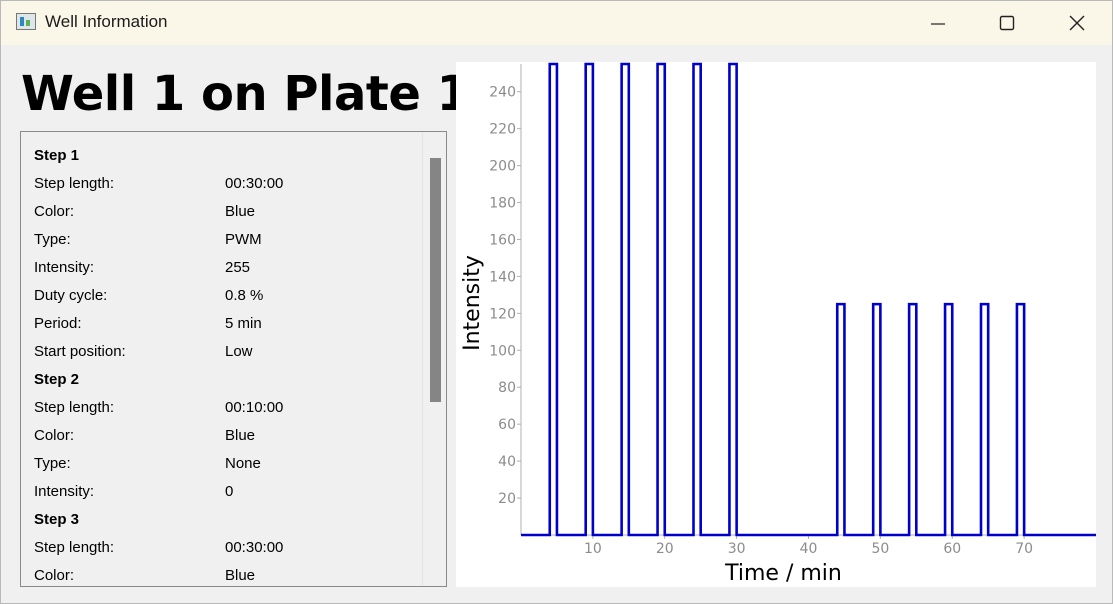 The height and width of the screenshot is (604, 1113). What do you see at coordinates (737, 549) in the screenshot?
I see `x-tick-label: 30` at bounding box center [737, 549].